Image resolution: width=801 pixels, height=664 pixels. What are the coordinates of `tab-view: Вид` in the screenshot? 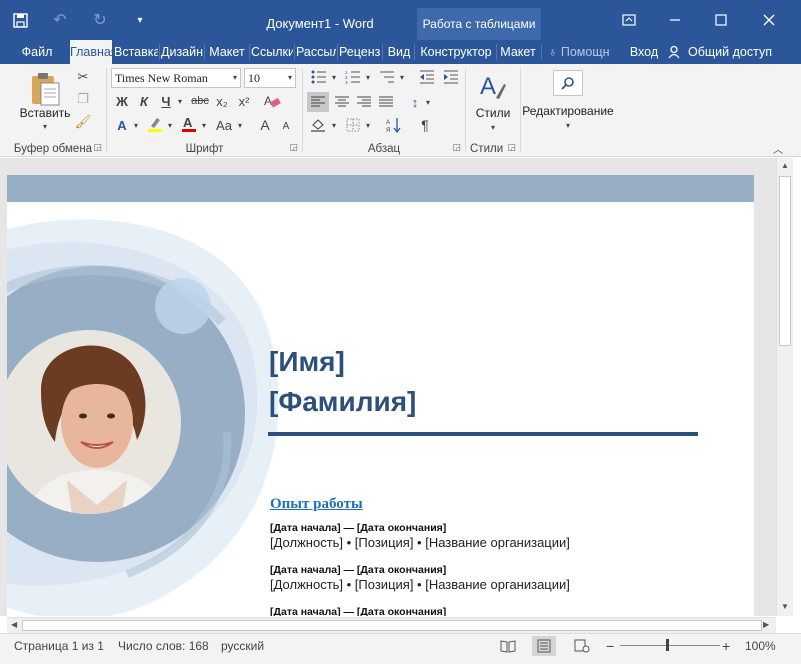 It's located at (399, 52).